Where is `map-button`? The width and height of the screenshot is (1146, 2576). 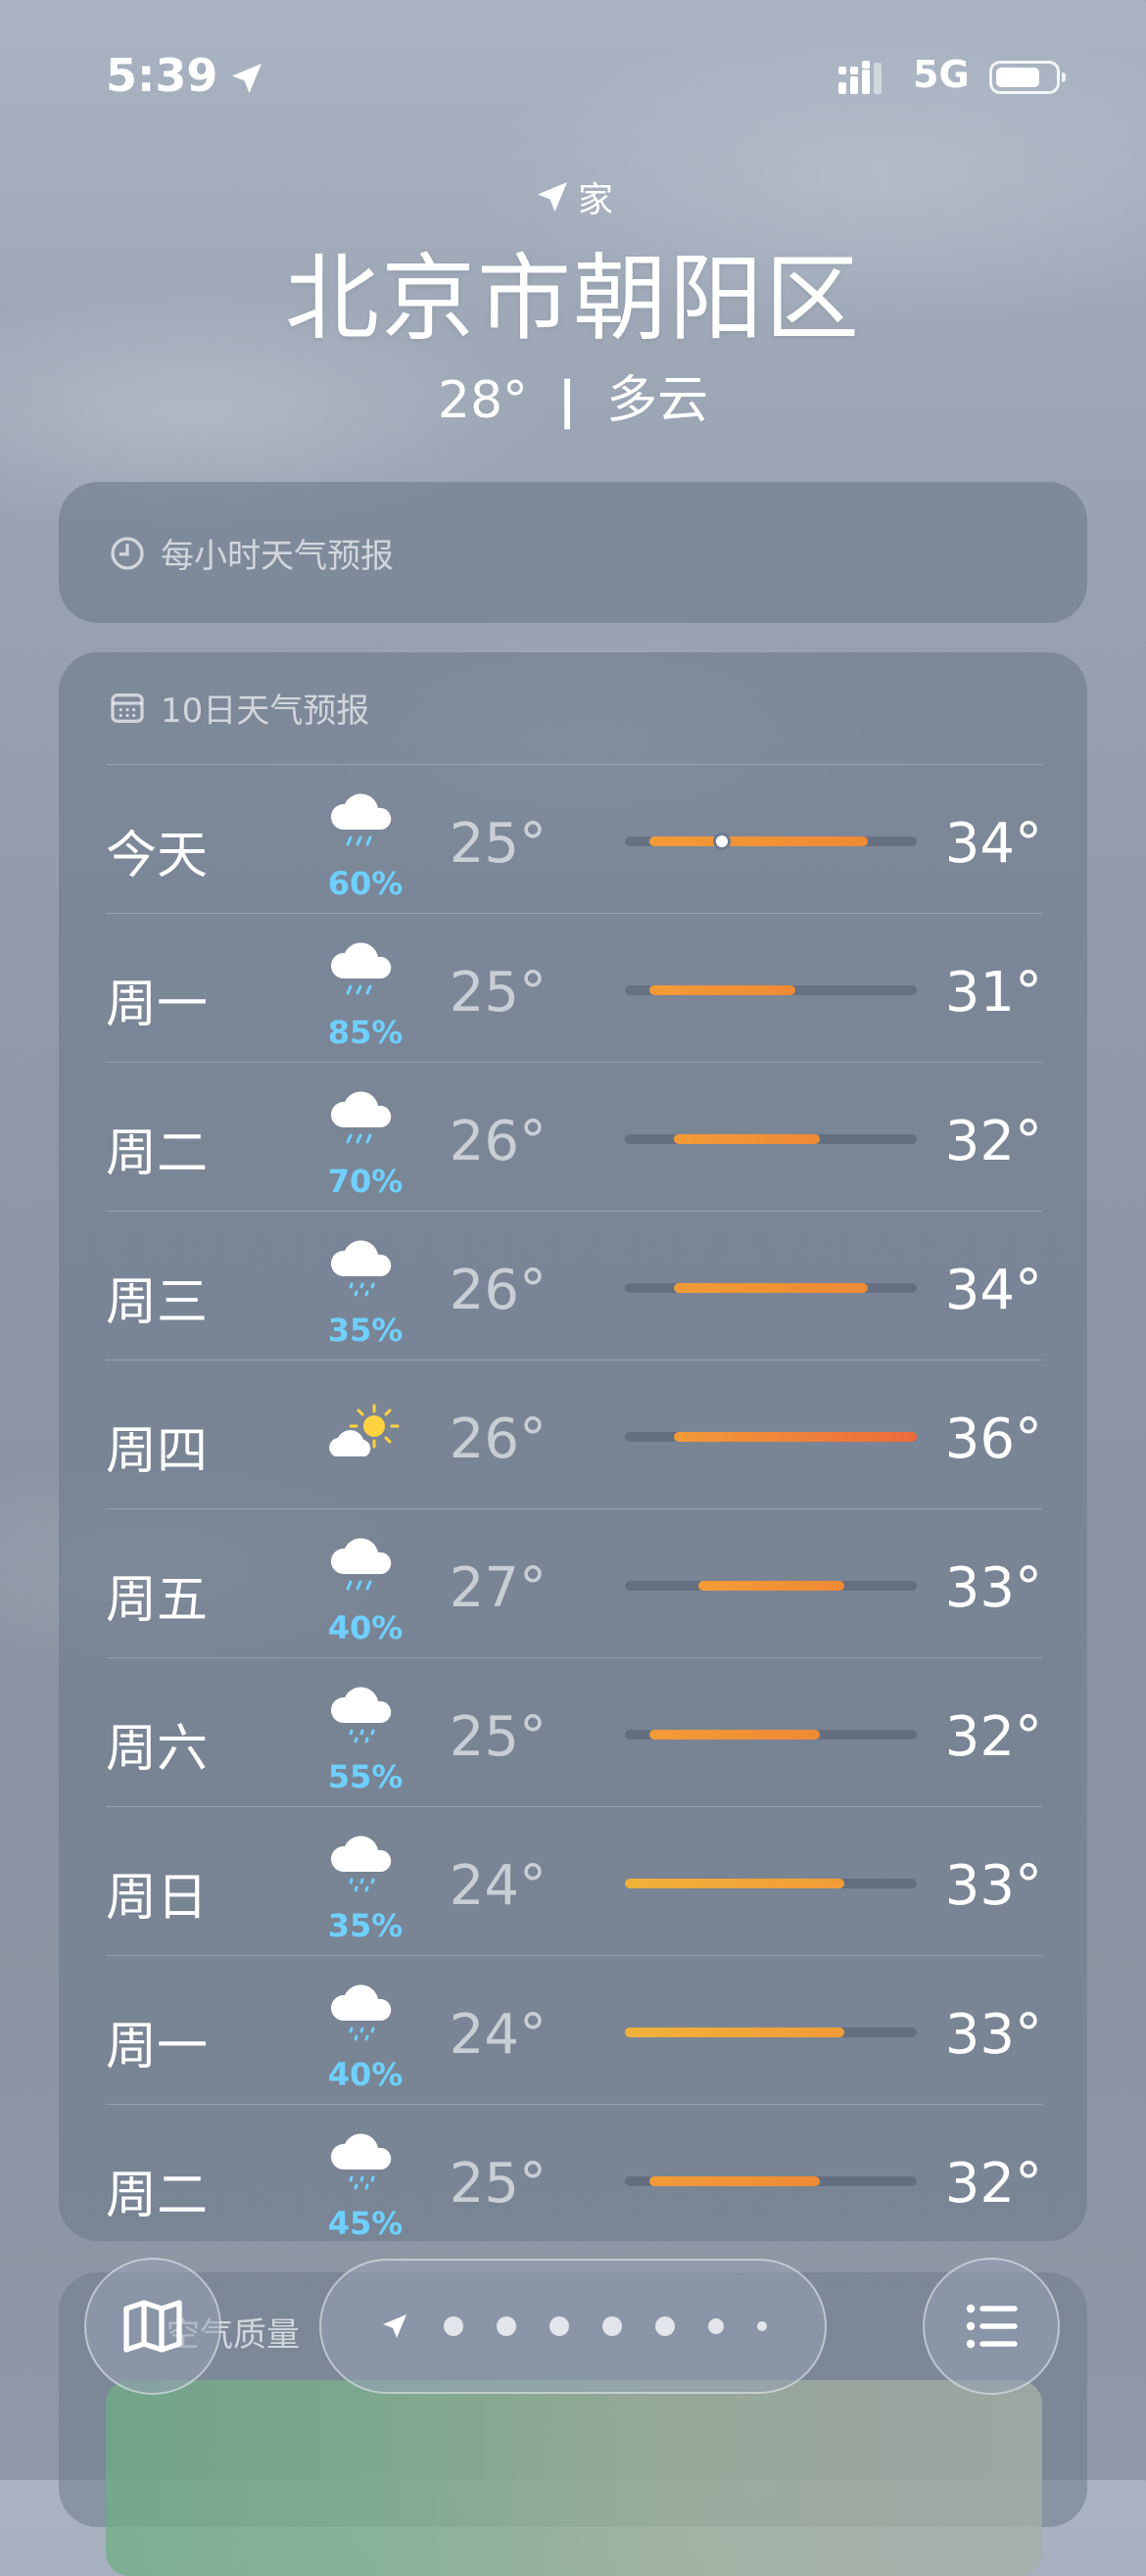
map-button is located at coordinates (152, 2327).